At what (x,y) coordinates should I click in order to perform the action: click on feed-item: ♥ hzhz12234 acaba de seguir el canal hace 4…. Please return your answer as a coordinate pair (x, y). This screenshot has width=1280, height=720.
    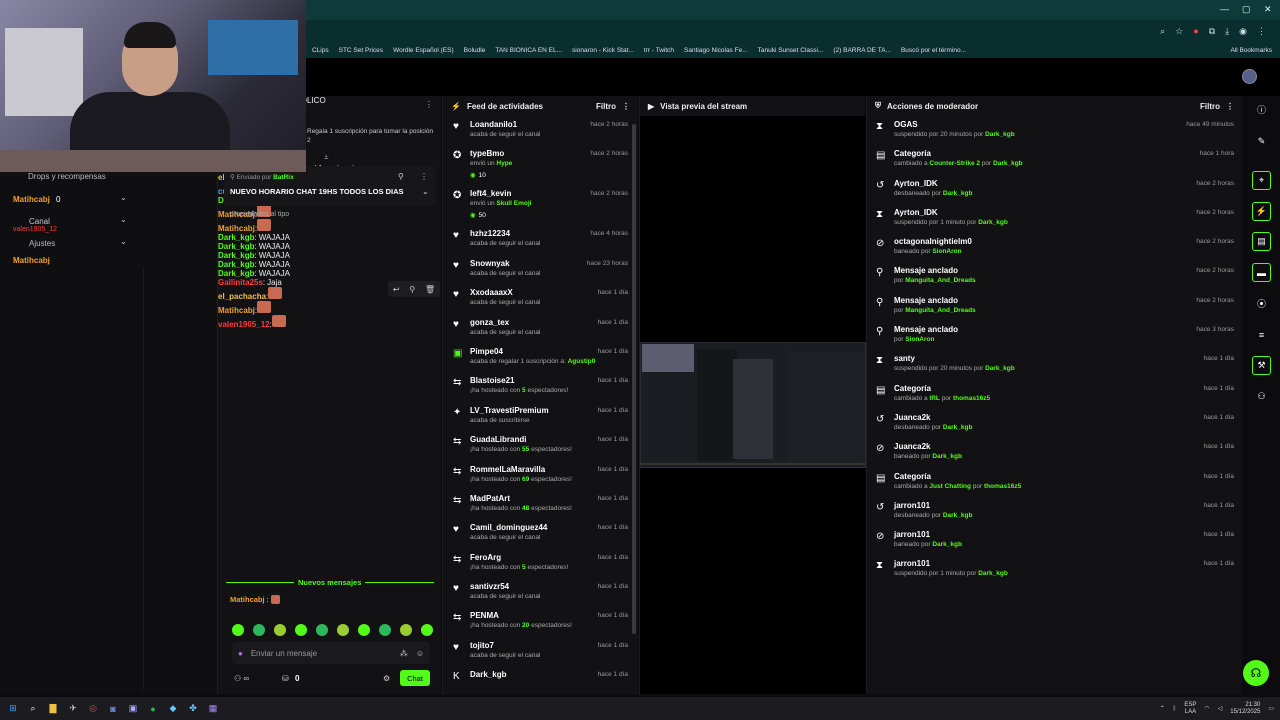
    Looking at the image, I should click on (540, 239).